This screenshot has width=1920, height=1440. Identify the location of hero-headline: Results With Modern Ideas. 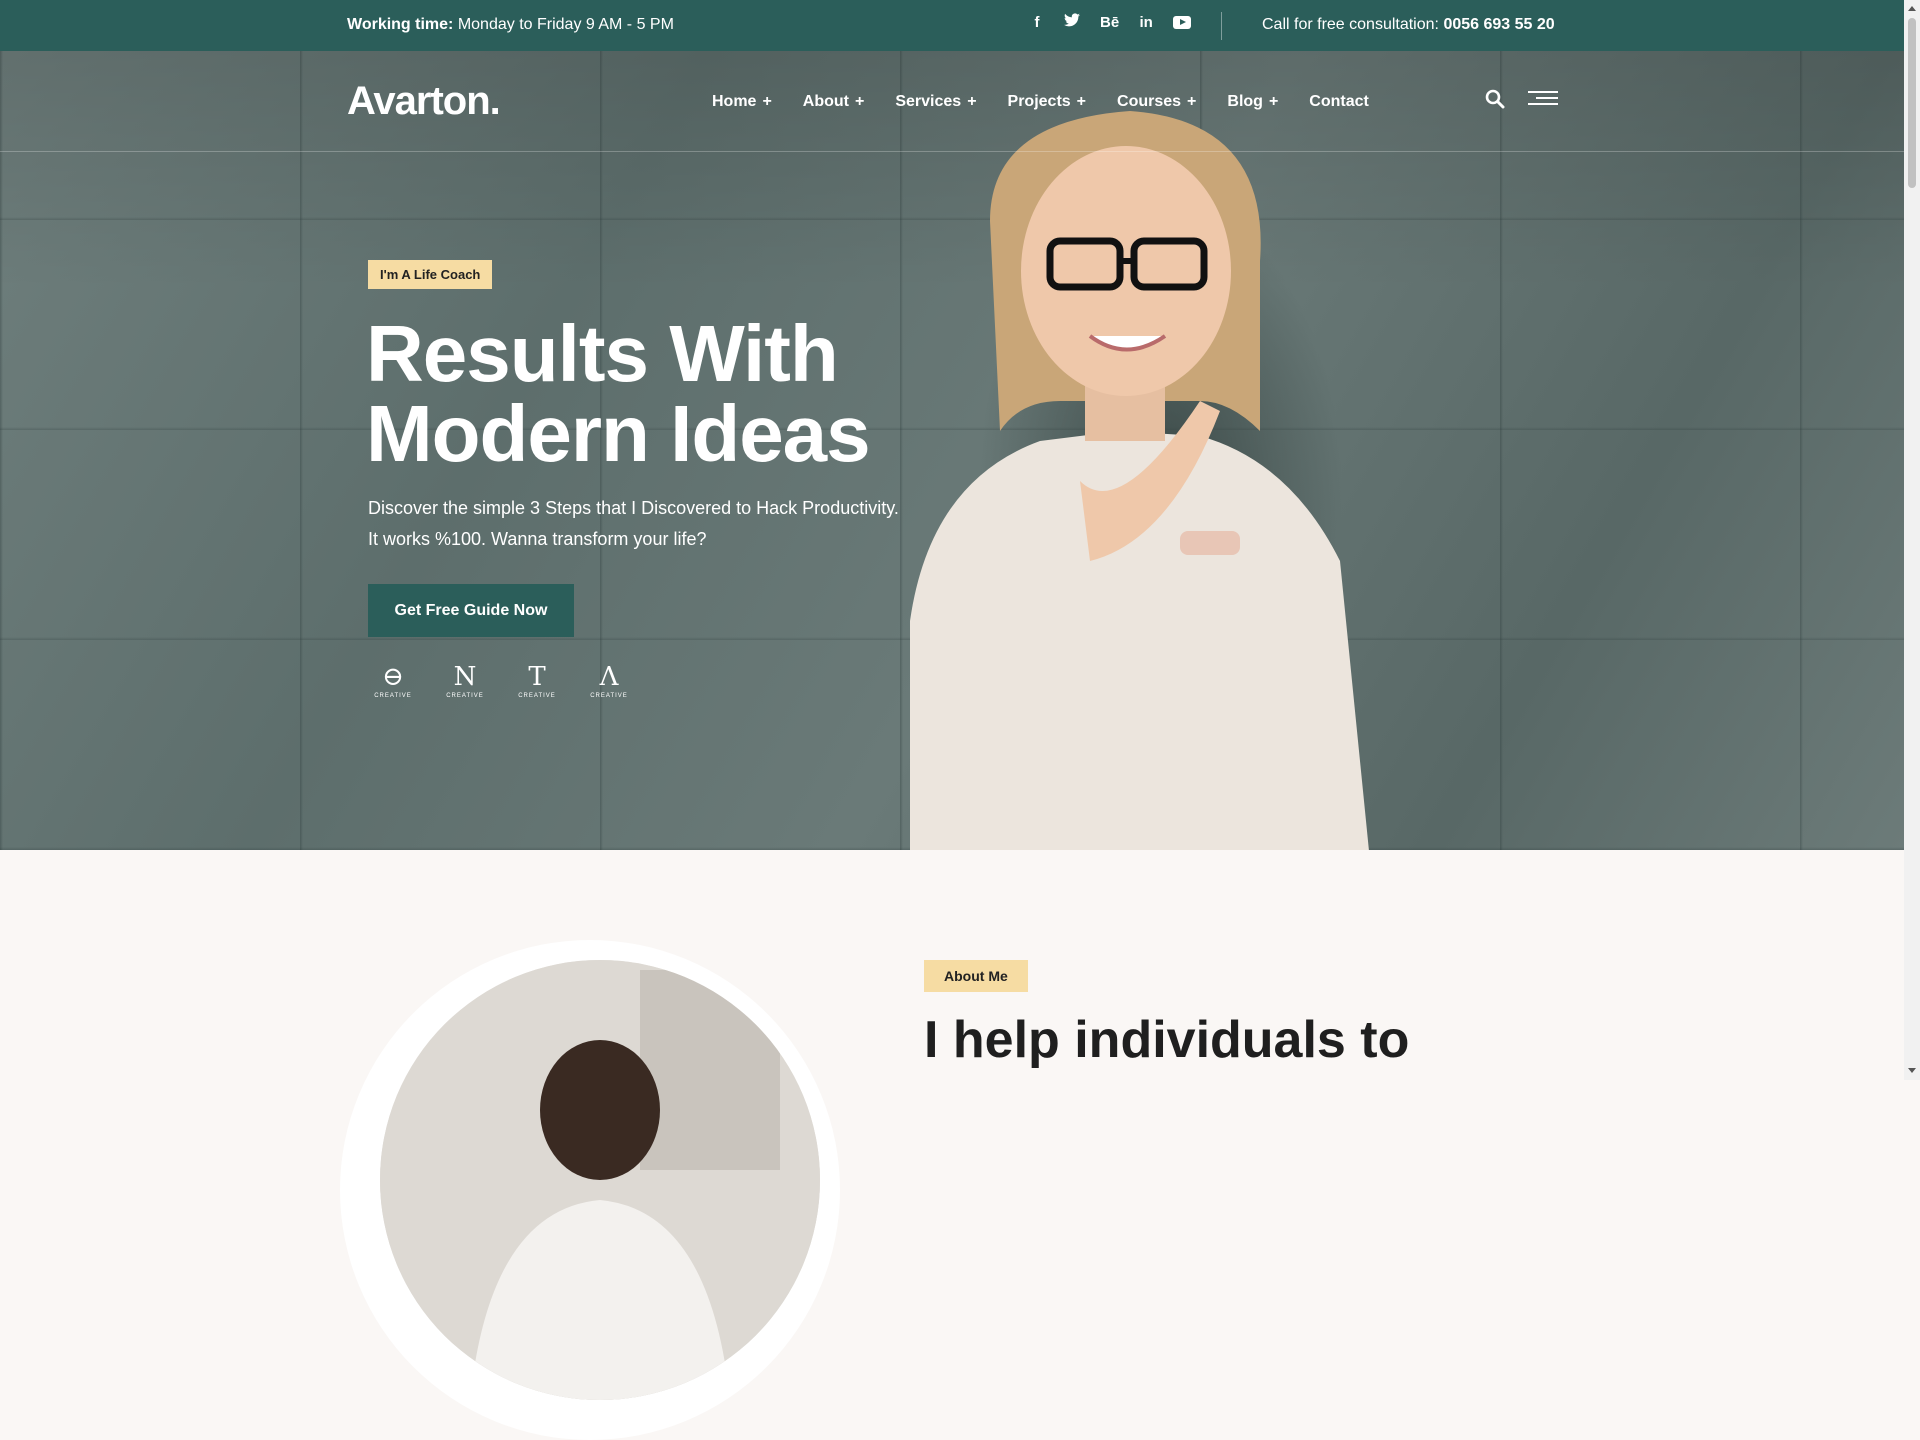
(618, 393).